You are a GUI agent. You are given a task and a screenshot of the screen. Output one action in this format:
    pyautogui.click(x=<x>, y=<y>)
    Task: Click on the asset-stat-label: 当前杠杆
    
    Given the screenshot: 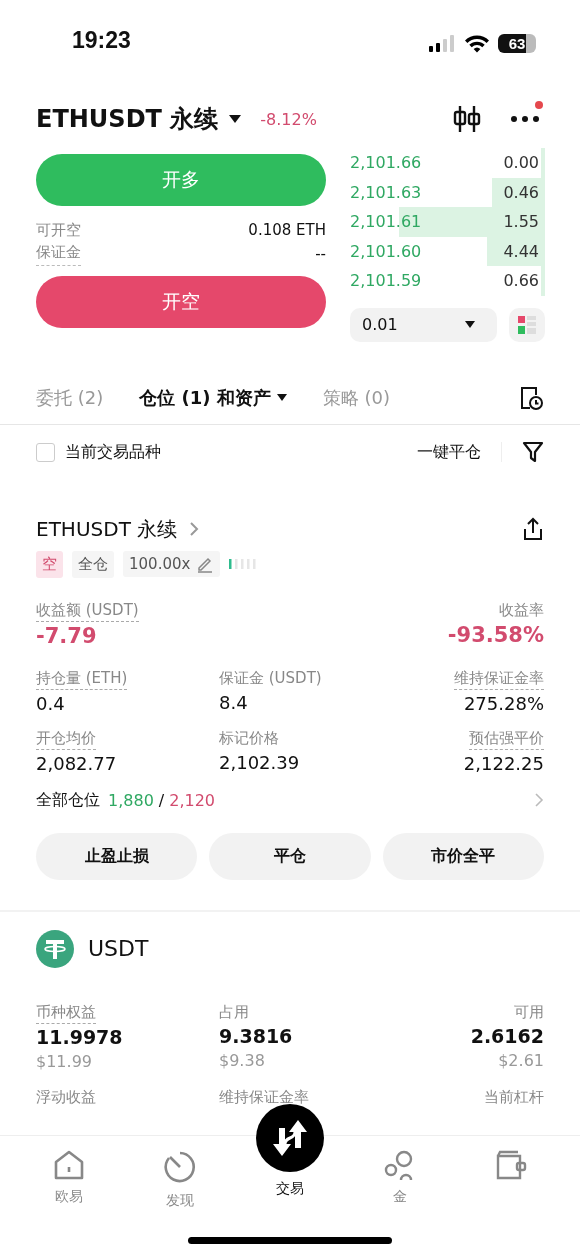 What is the action you would take?
    pyautogui.click(x=514, y=1097)
    